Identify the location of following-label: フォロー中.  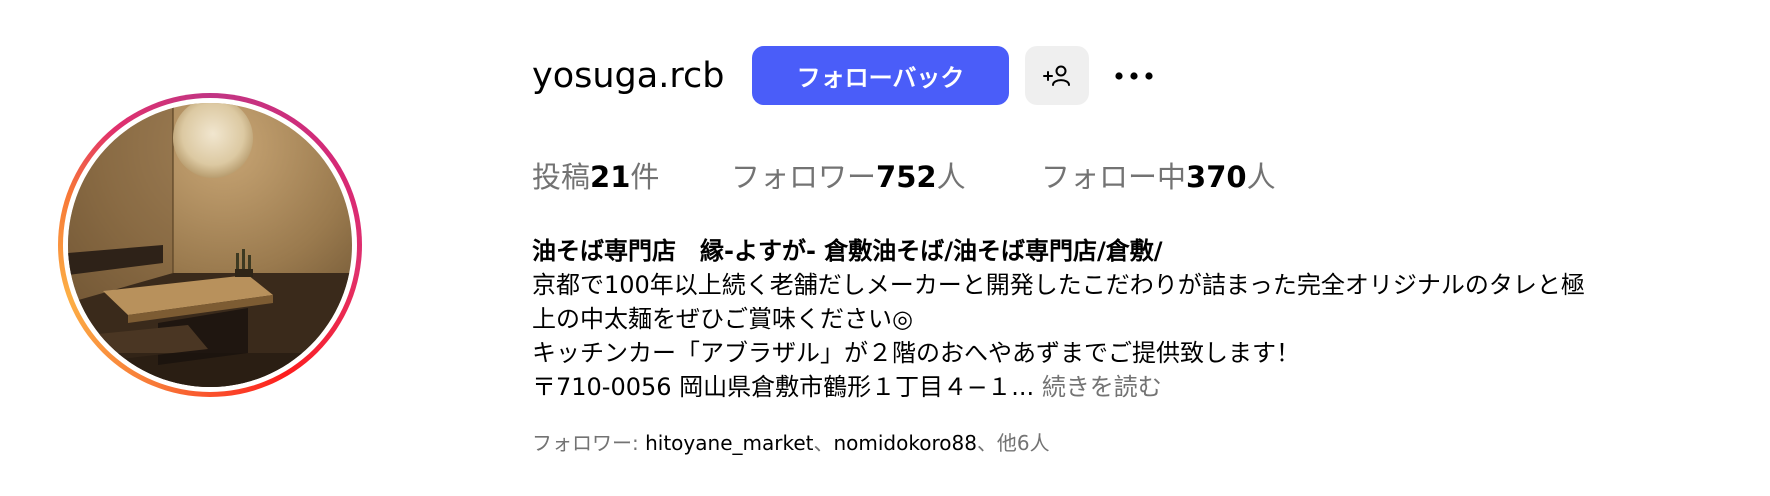
(1114, 177).